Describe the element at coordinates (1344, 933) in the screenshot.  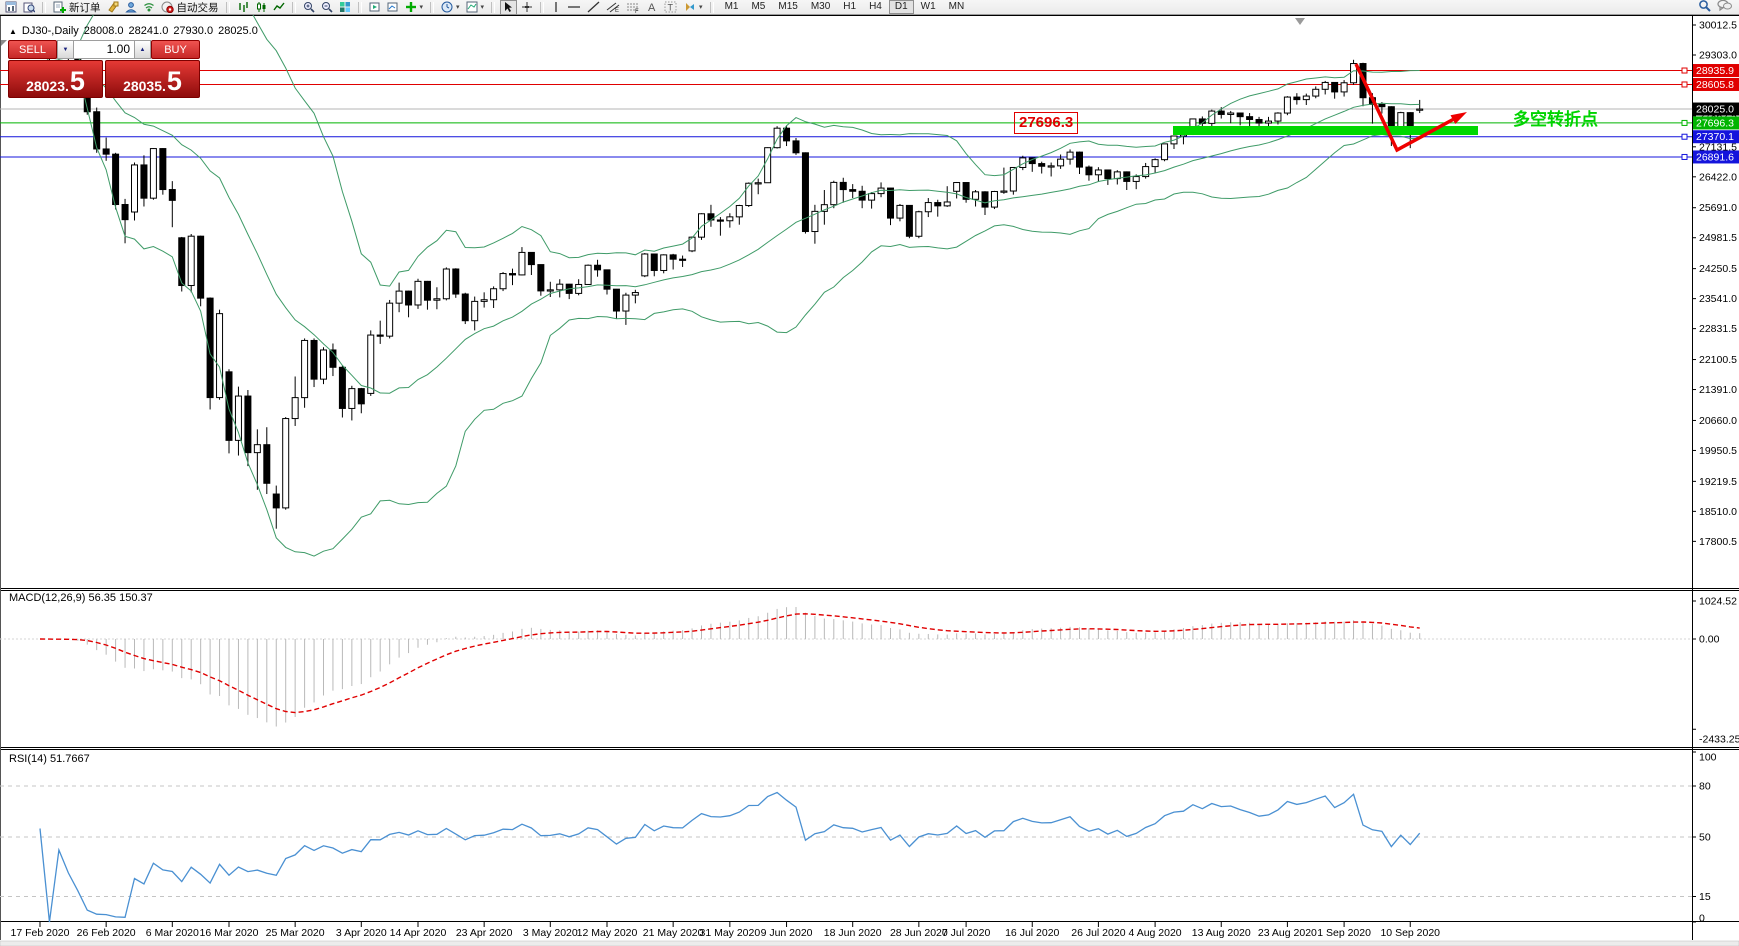
I see `date-tick-label: 1 Sep 2020` at that location.